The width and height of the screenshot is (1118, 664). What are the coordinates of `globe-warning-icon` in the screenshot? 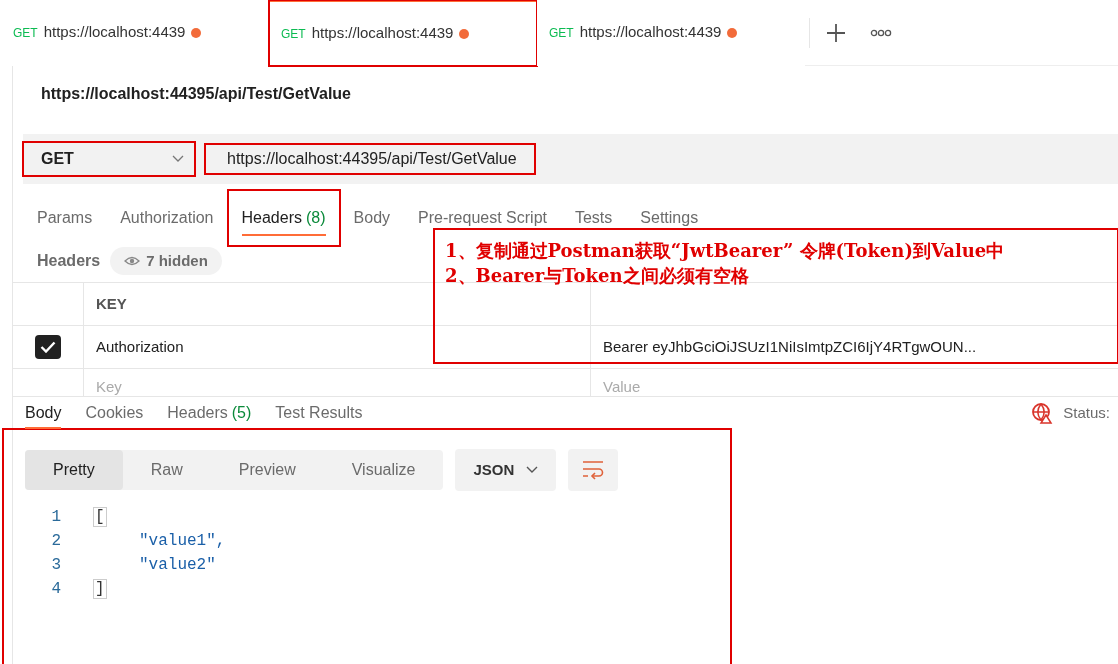 It's located at (1042, 413).